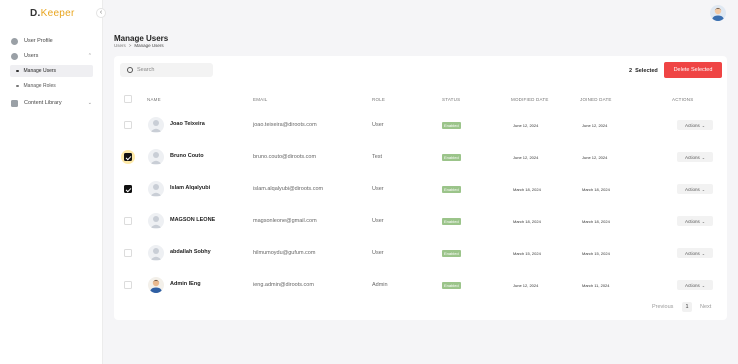  Describe the element at coordinates (596, 285) in the screenshot. I see `joined-date: March 11, 2024` at that location.